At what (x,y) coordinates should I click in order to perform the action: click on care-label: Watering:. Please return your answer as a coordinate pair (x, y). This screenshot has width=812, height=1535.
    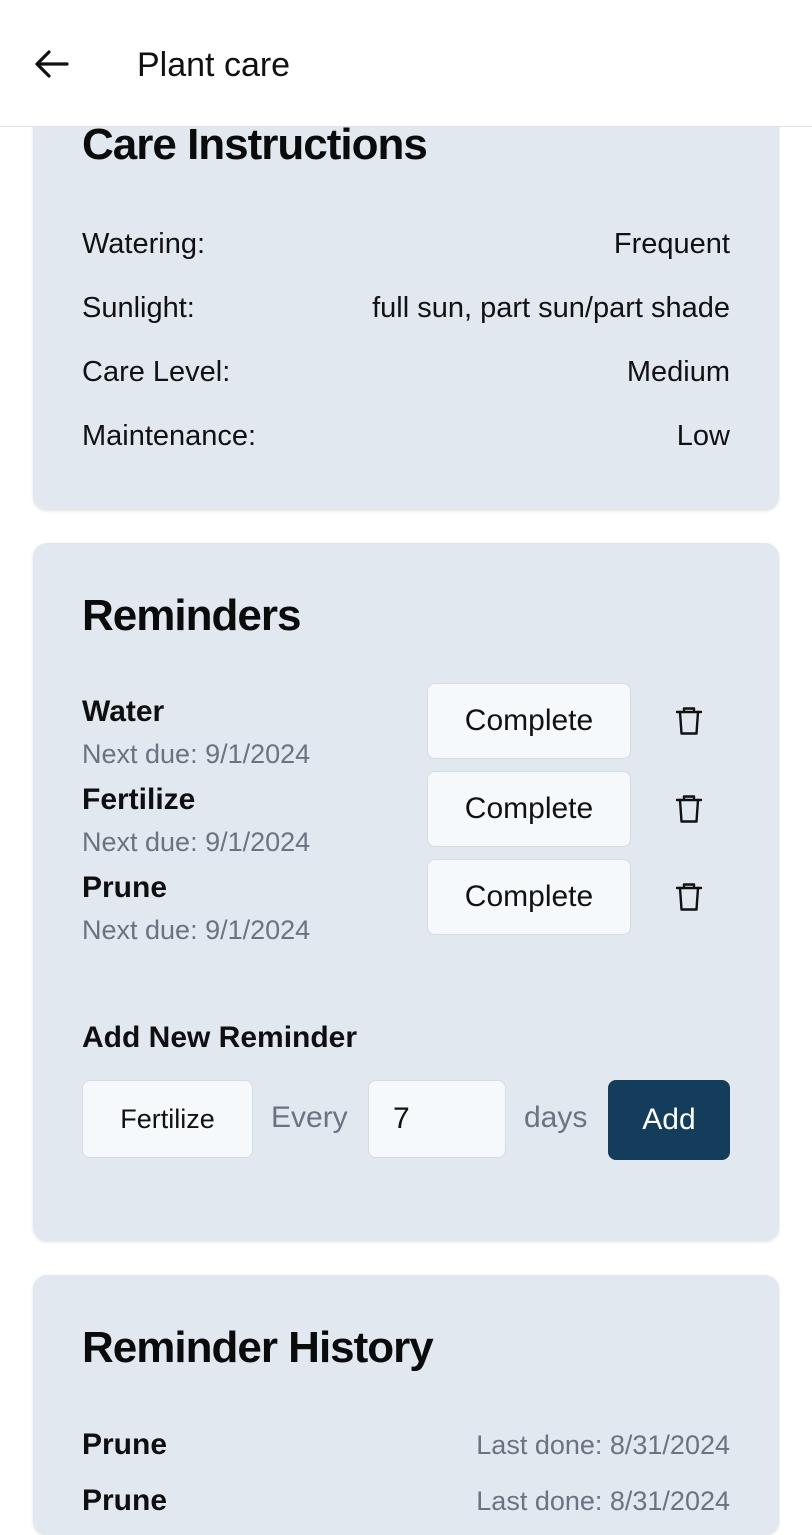
    Looking at the image, I should click on (144, 243).